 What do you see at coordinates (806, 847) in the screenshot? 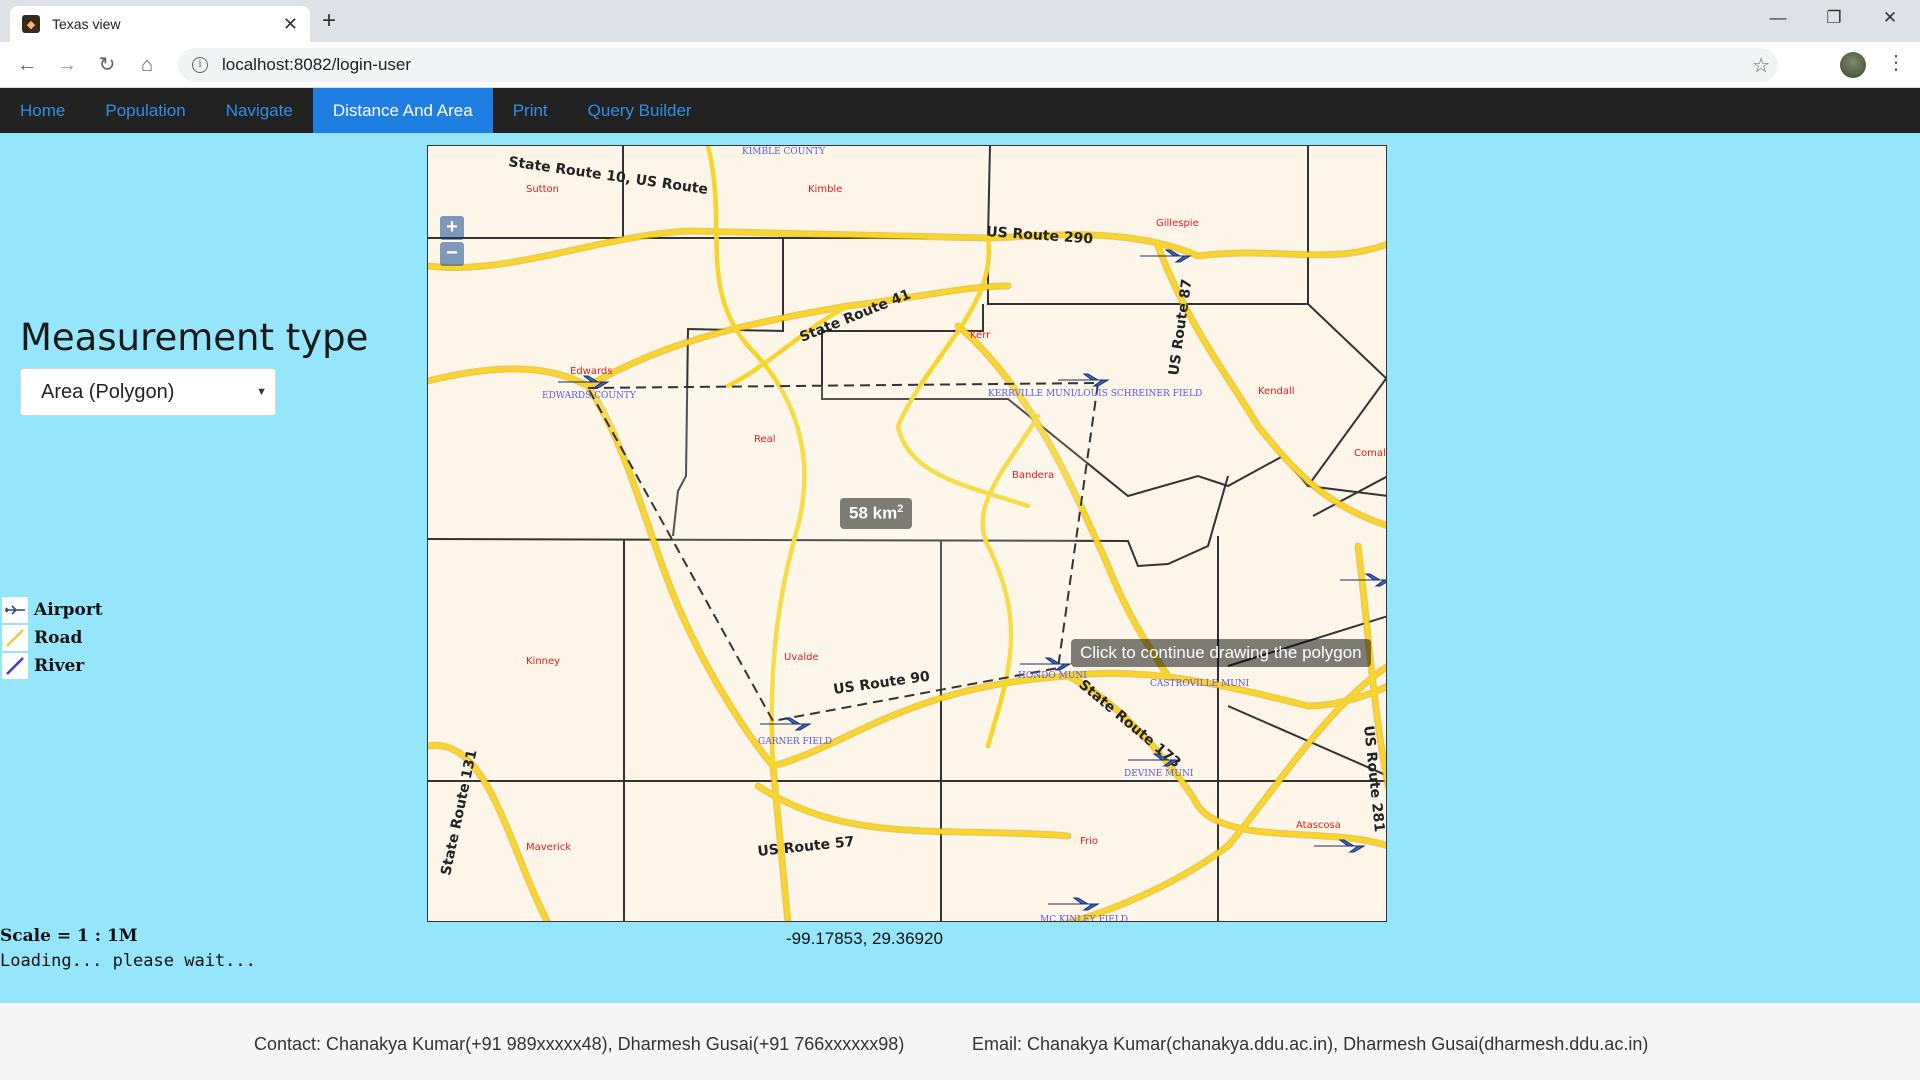
I see `svg-text: US Route 57` at bounding box center [806, 847].